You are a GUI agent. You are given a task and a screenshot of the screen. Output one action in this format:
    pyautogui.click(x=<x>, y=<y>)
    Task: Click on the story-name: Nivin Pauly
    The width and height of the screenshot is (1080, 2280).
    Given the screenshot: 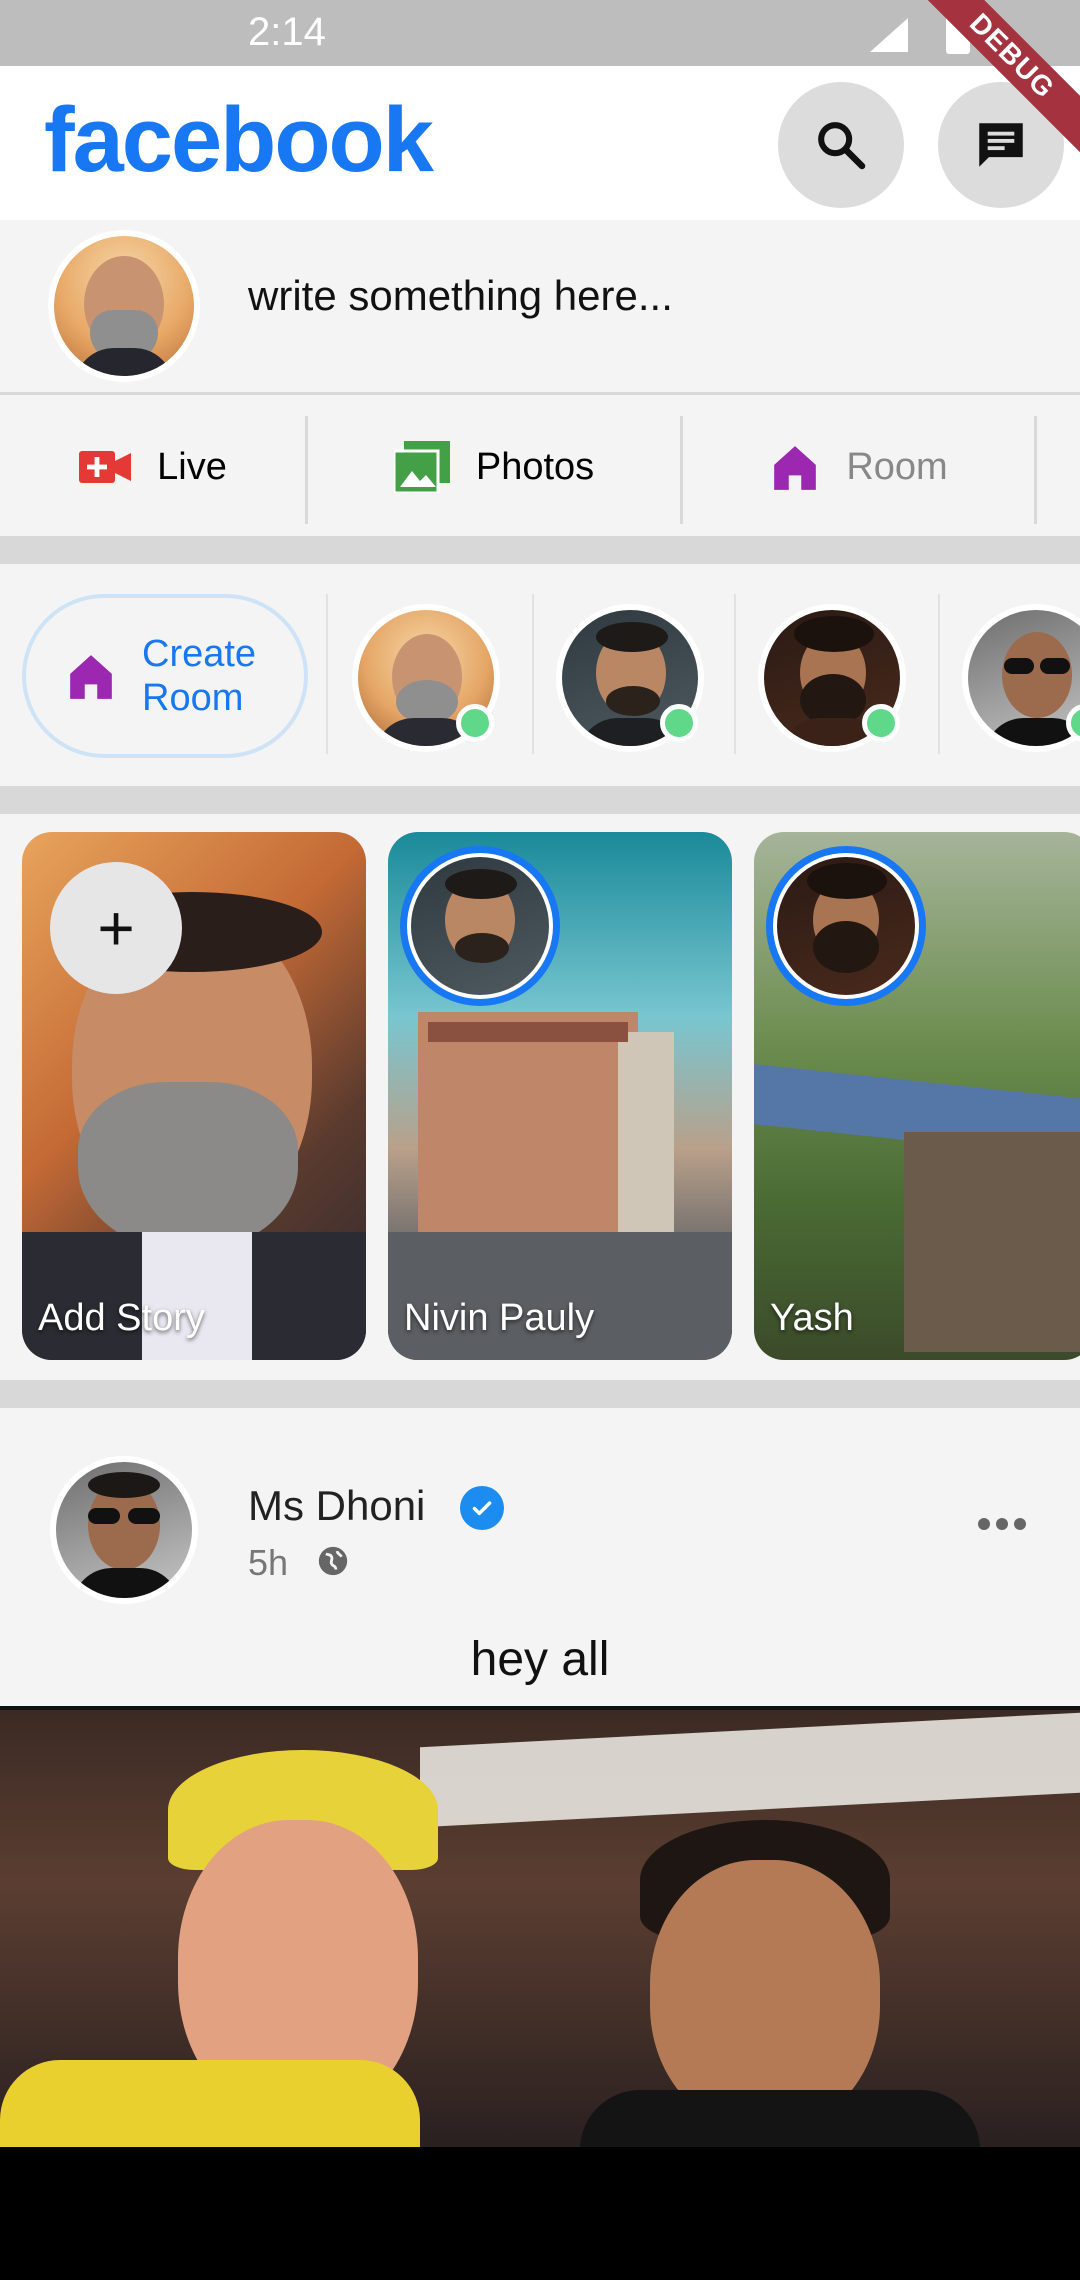 What is the action you would take?
    pyautogui.click(x=499, y=1318)
    